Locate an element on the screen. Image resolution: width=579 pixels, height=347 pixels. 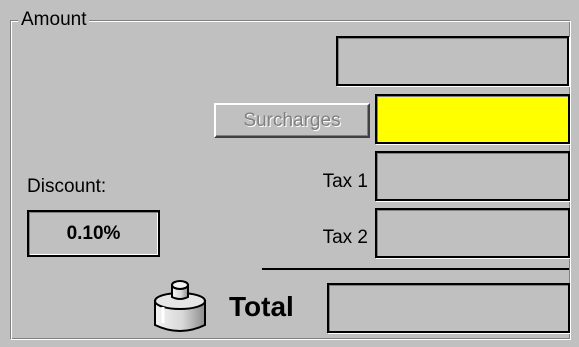
tax1-label: Tax 1 is located at coordinates (345, 181).